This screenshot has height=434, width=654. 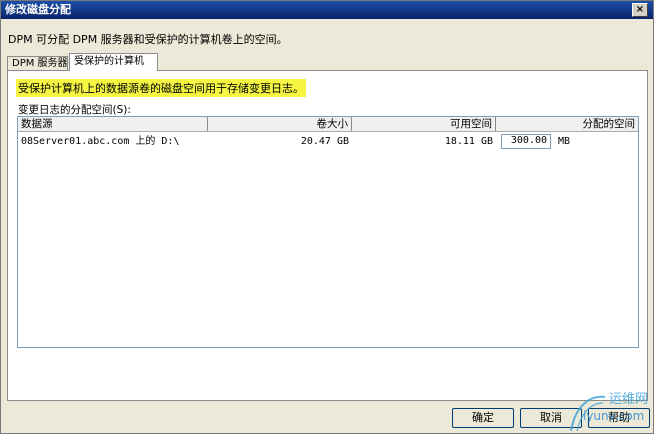 I want to click on cell-free-space: 18.11 GB, so click(x=468, y=141).